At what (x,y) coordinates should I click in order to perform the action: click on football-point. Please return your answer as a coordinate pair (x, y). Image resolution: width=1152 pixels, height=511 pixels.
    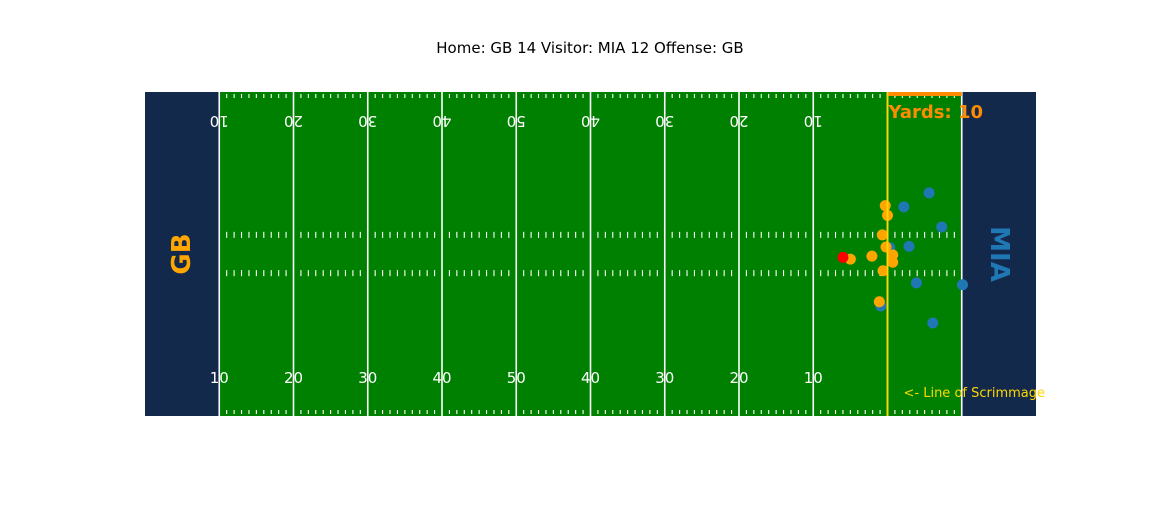
    Looking at the image, I should click on (843, 257).